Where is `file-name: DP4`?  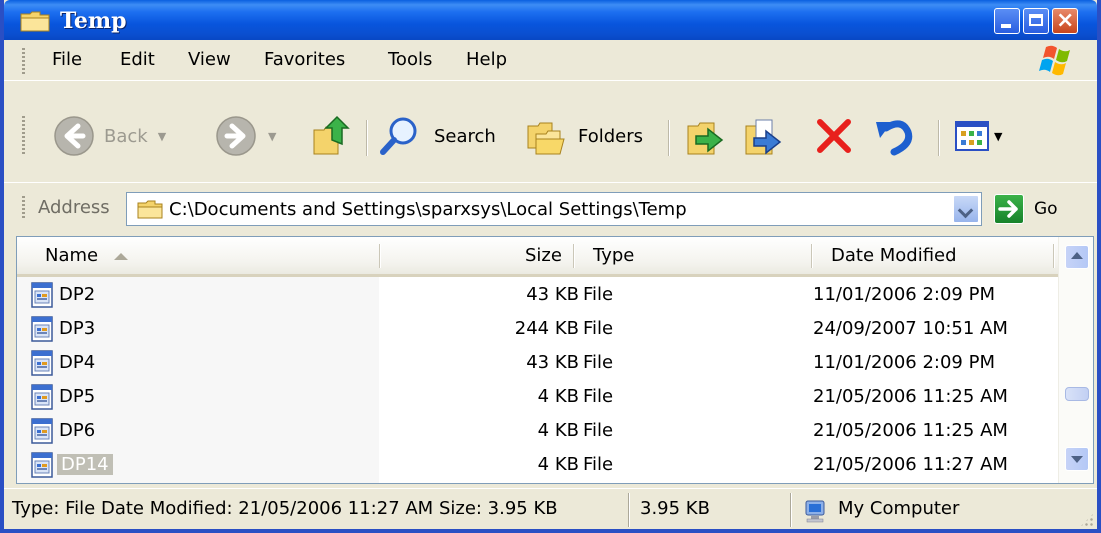
file-name: DP4 is located at coordinates (77, 362).